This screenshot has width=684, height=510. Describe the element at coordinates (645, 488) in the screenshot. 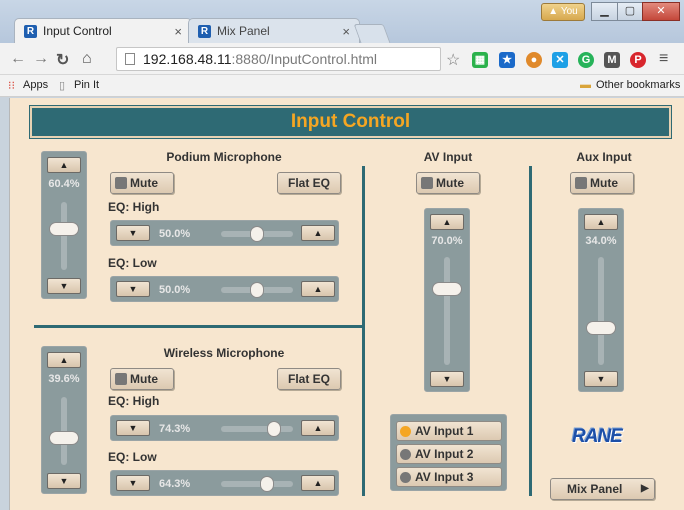

I see `play-arrow-icon: ▶` at that location.